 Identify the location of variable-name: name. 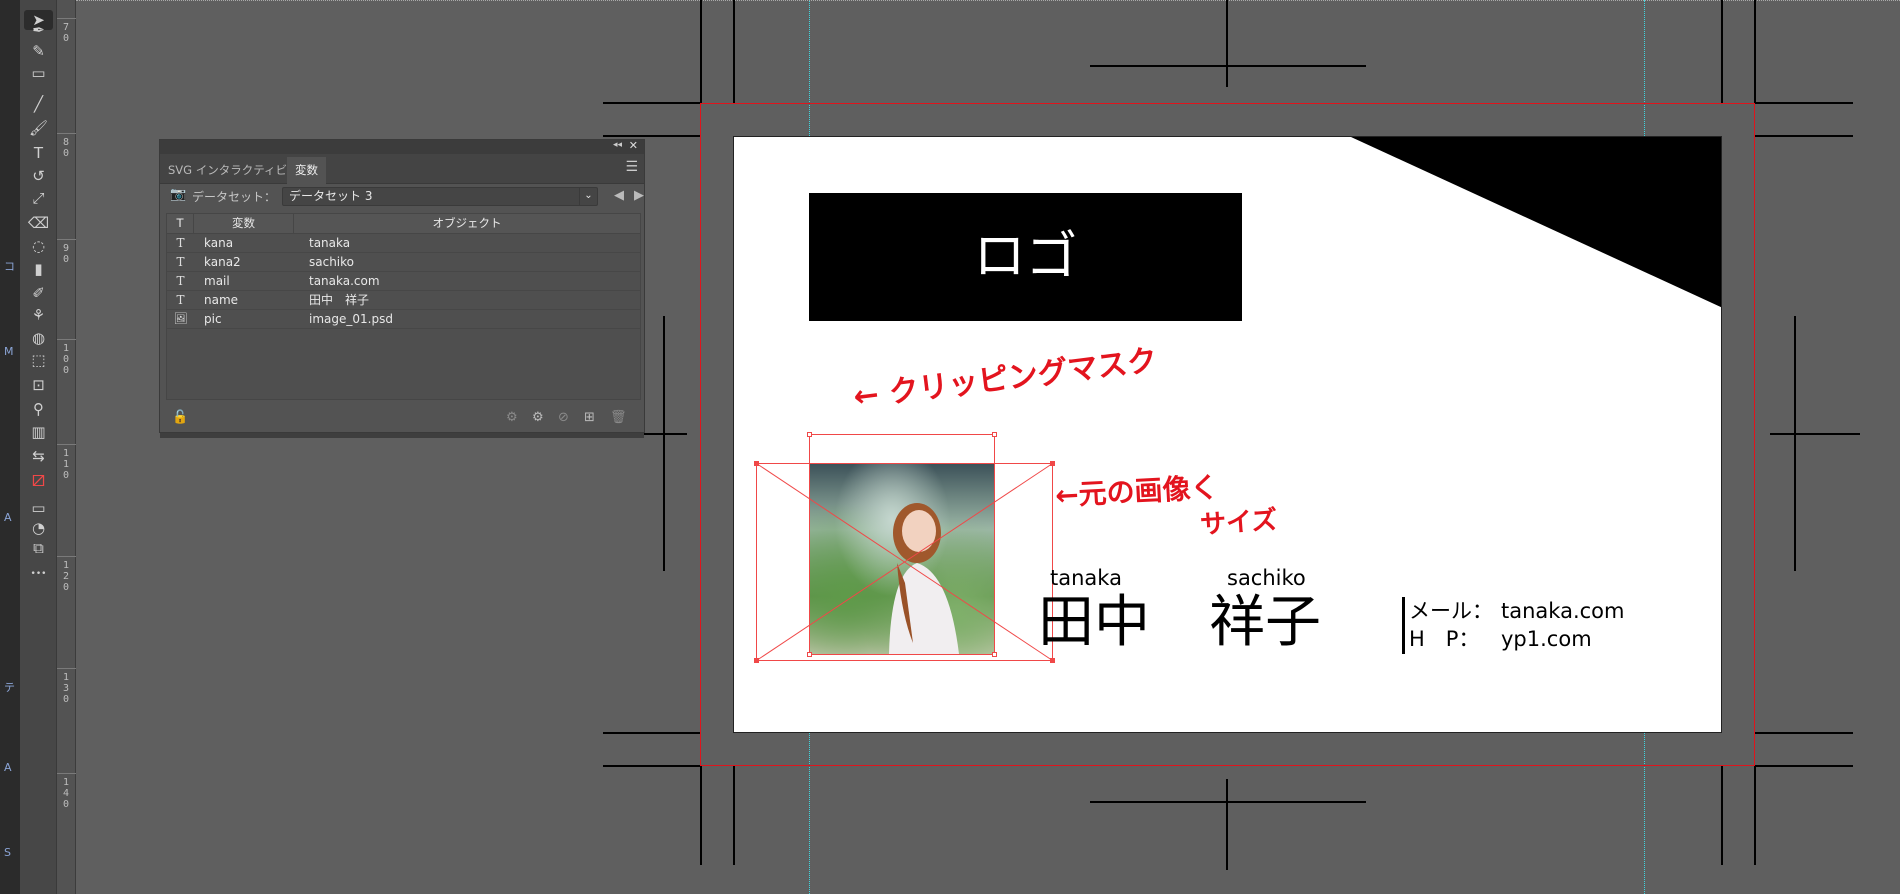
(246, 300).